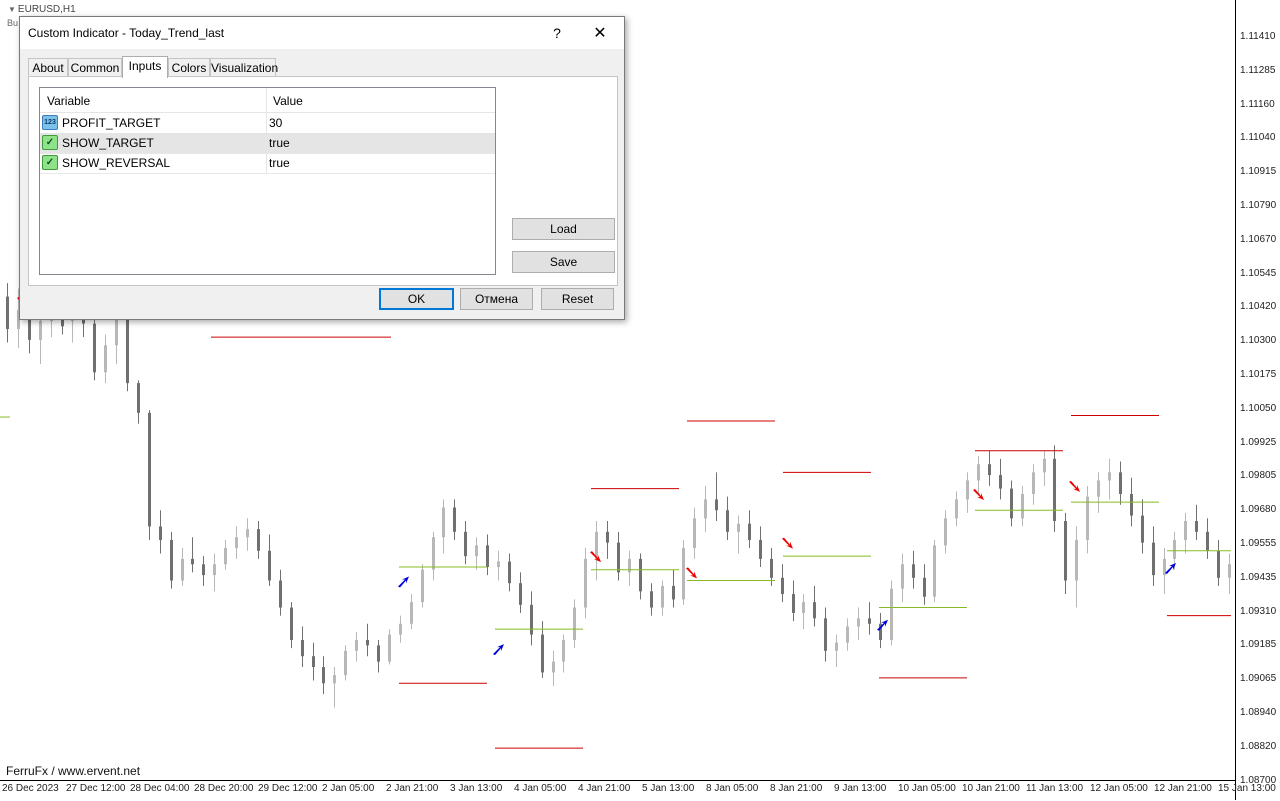 This screenshot has height=801, width=1280. Describe the element at coordinates (563, 262) in the screenshot. I see `save-button: Save` at that location.